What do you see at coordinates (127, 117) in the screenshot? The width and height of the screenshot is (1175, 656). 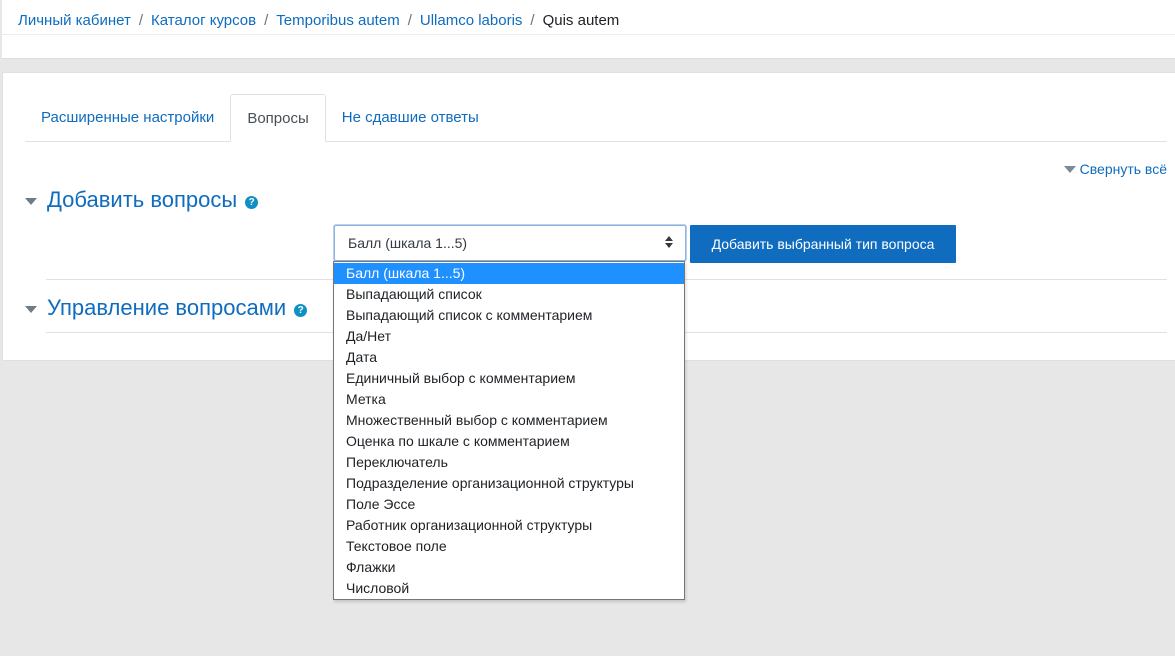 I see `tab-advanced-settings: Расширенные настройки` at bounding box center [127, 117].